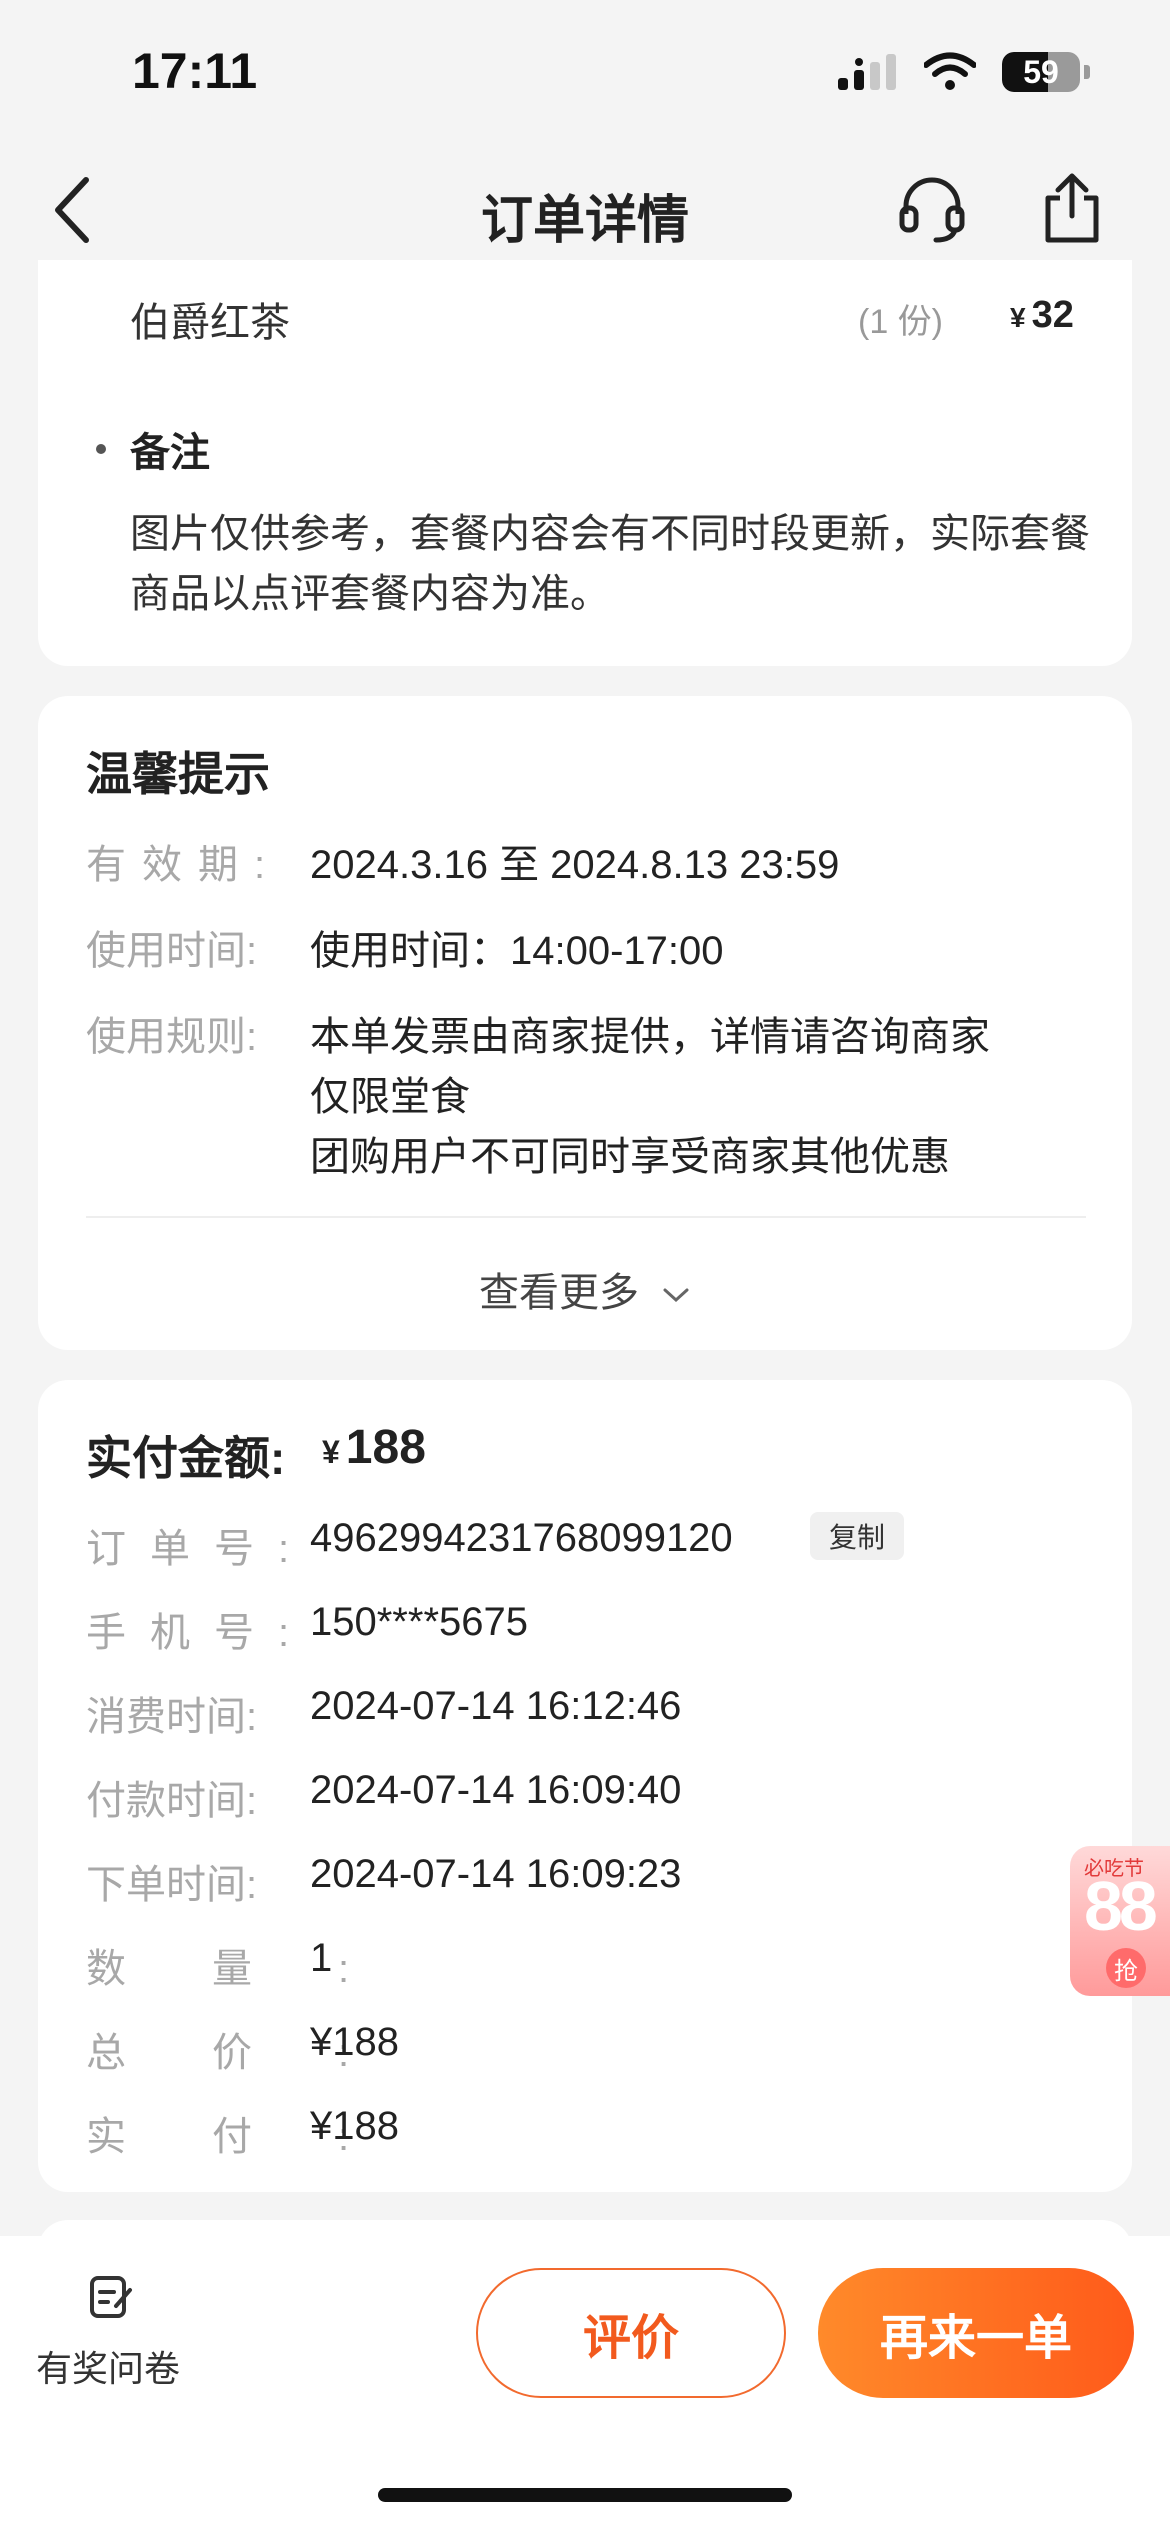 The height and width of the screenshot is (2532, 1170). I want to click on view-more-button: 查看更多, so click(585, 1289).